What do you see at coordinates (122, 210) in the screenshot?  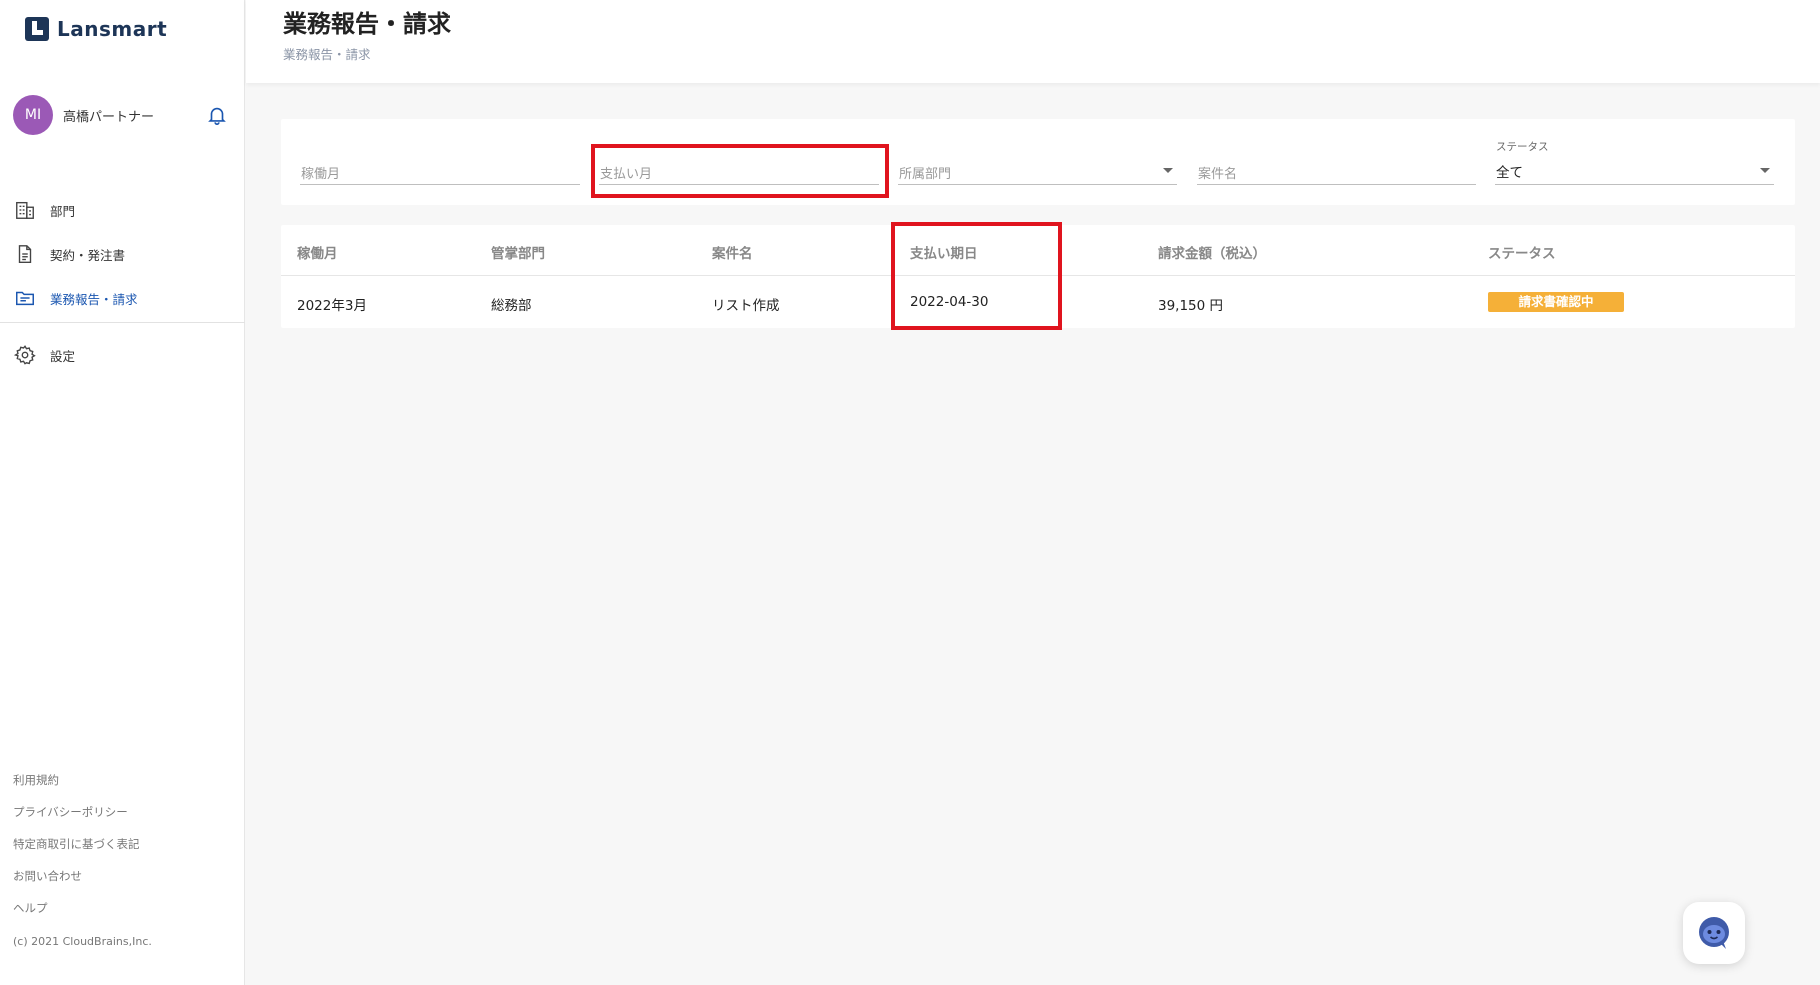 I see `sidebar-item-departments: 部門` at bounding box center [122, 210].